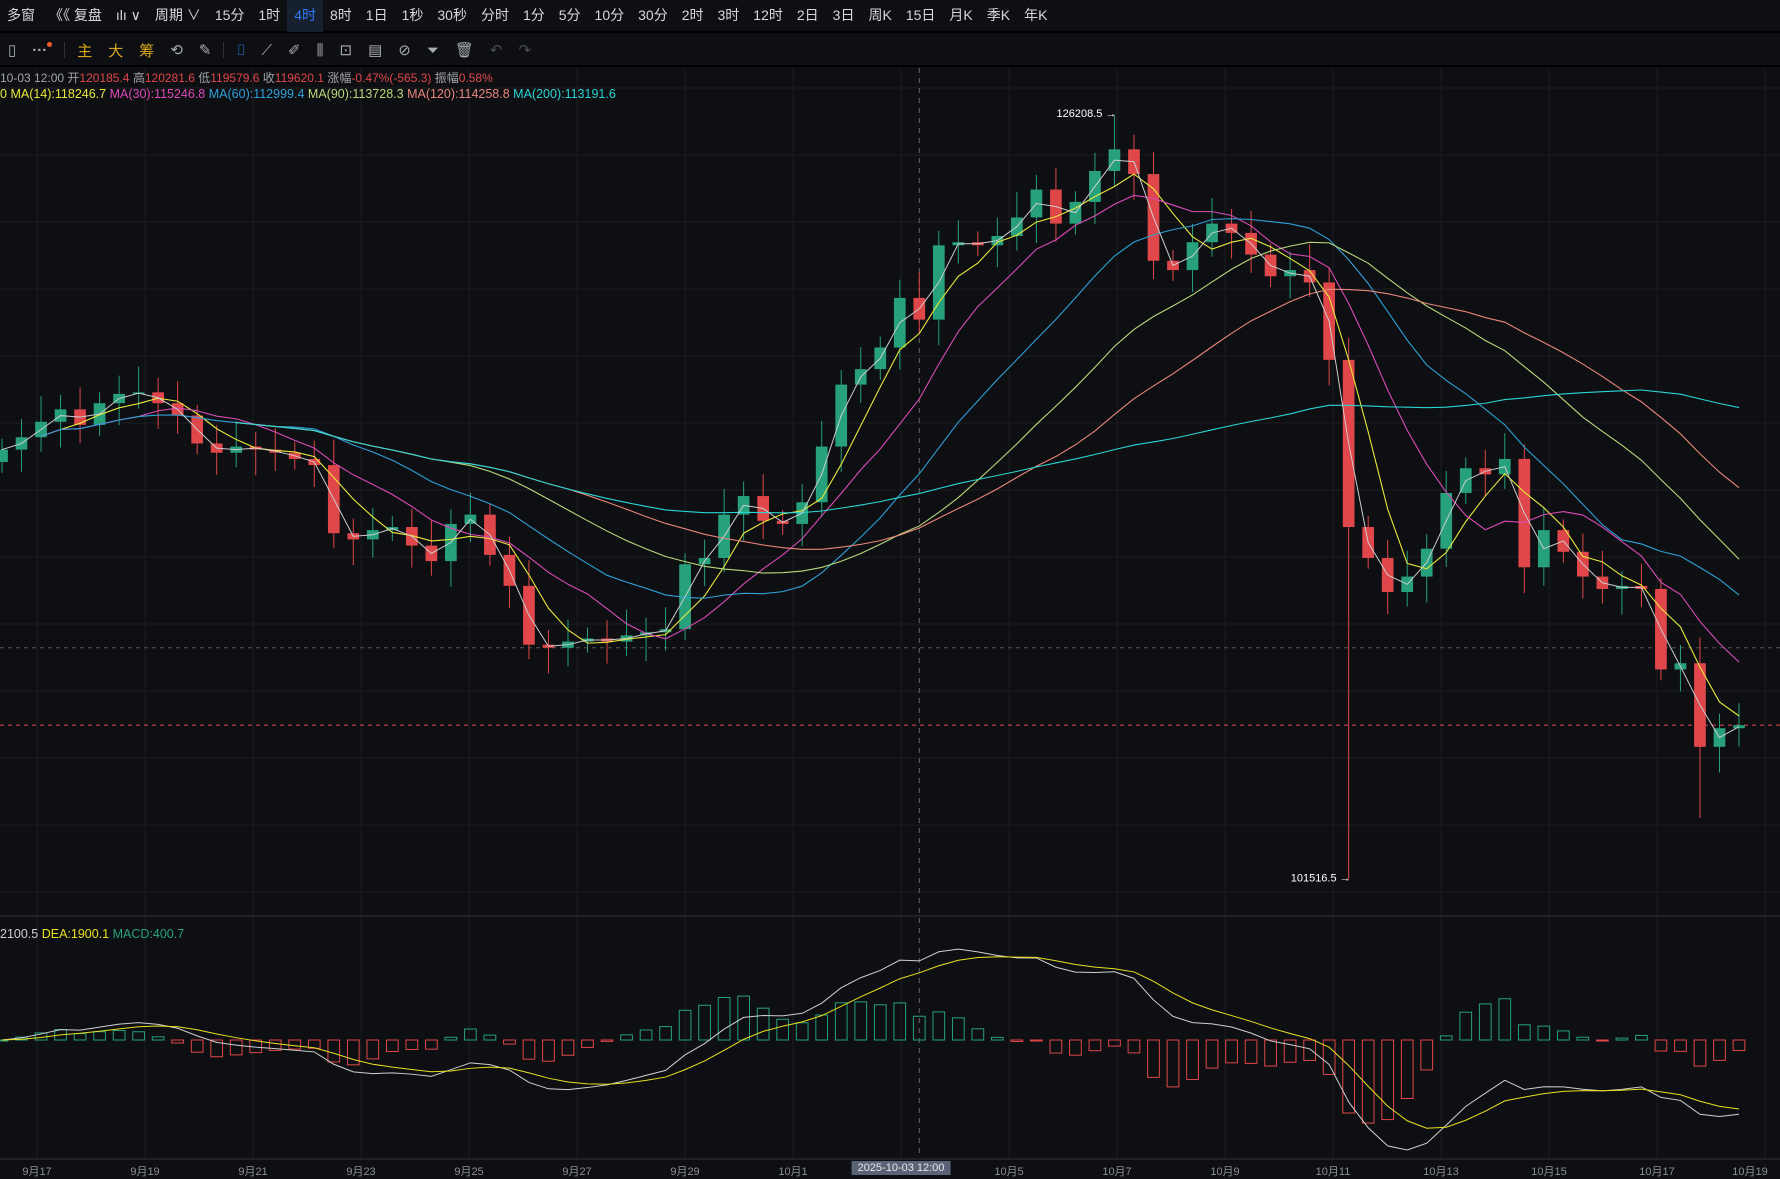 This screenshot has width=1780, height=1179. What do you see at coordinates (610, 16) in the screenshot?
I see `period-14: 10分` at bounding box center [610, 16].